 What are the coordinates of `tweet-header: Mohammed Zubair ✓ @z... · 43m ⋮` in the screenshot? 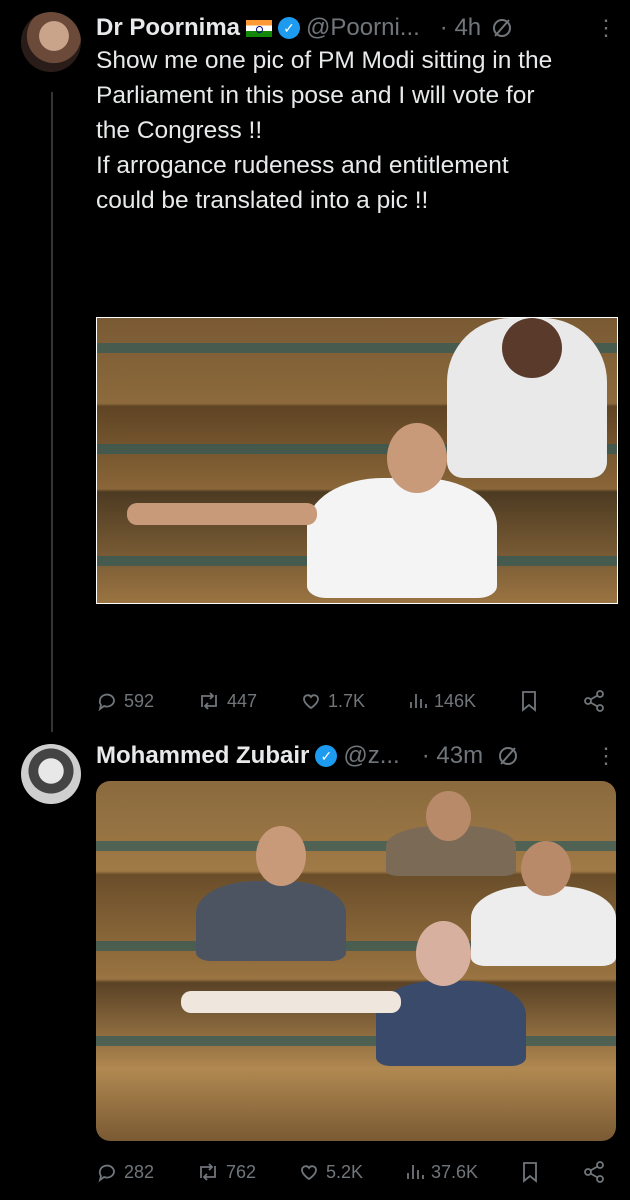 It's located at (356, 756).